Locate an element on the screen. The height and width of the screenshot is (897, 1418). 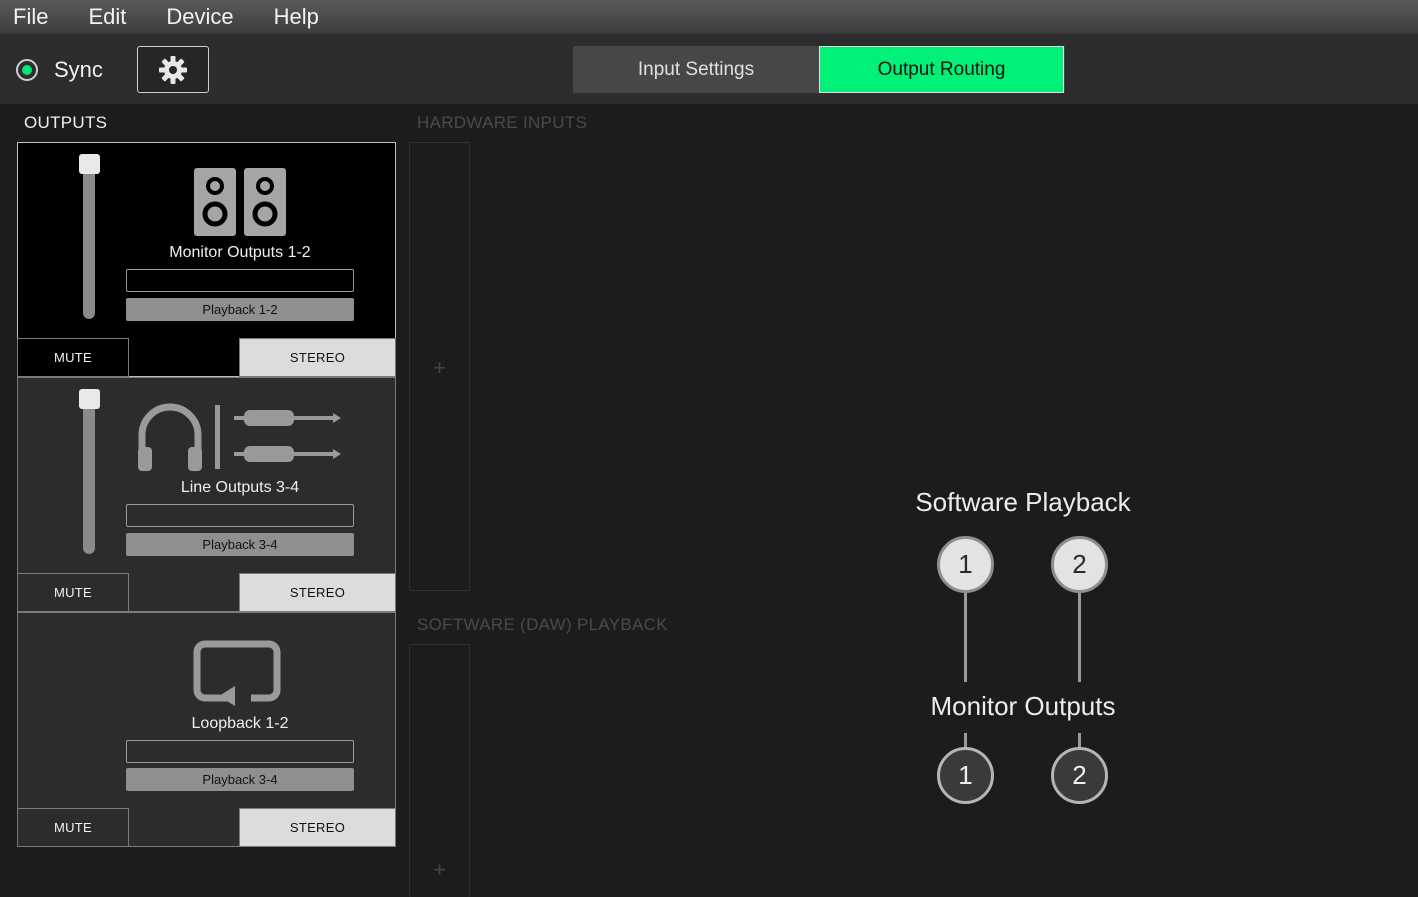
sync-indicator: Sync is located at coordinates (59, 70).